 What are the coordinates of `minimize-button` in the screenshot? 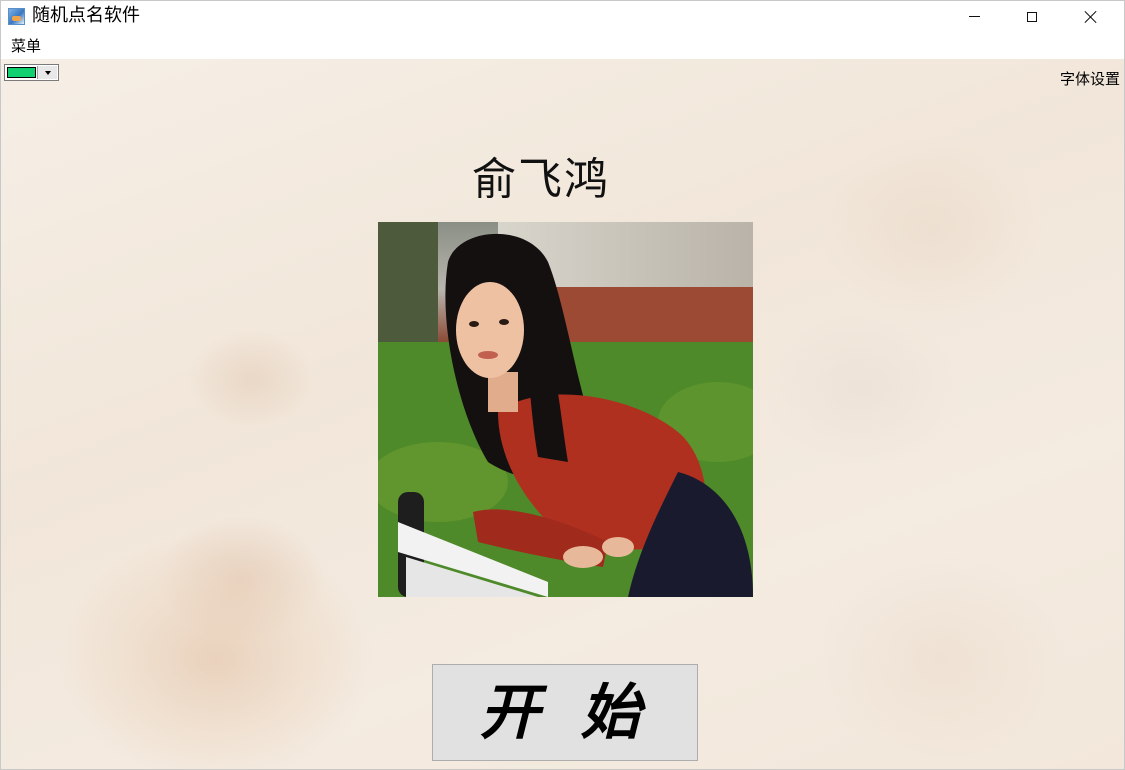 It's located at (974, 16).